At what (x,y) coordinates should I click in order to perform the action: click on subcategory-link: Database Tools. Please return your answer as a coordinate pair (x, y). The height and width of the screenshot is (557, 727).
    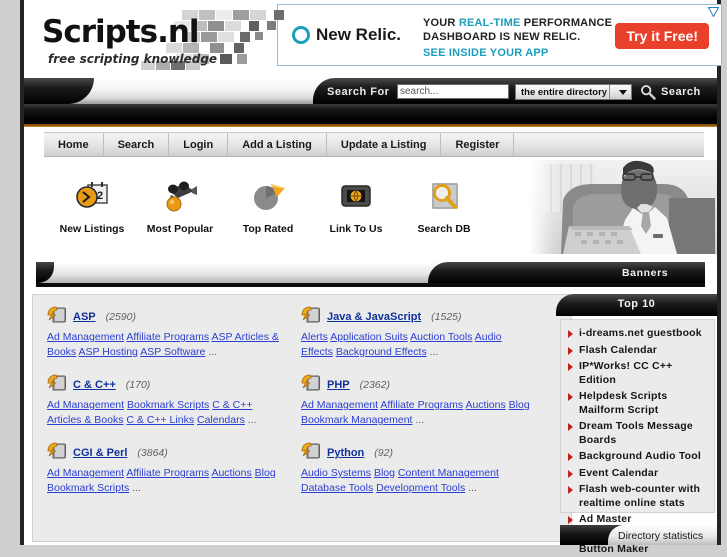
    Looking at the image, I should click on (337, 488).